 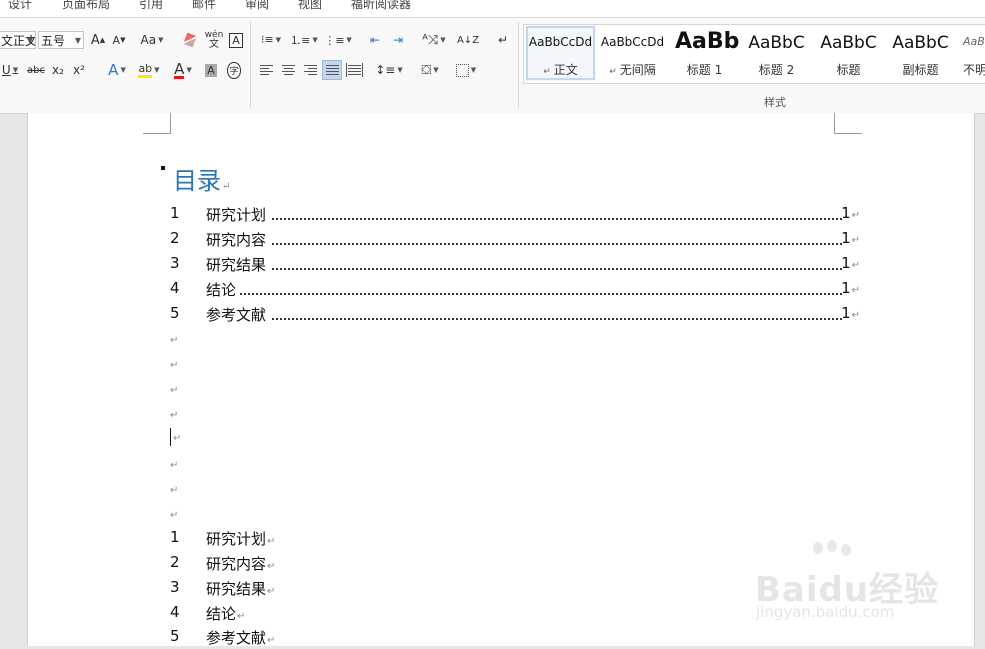 I want to click on tab-foxit-reader: 福昕阅读器, so click(x=381, y=6).